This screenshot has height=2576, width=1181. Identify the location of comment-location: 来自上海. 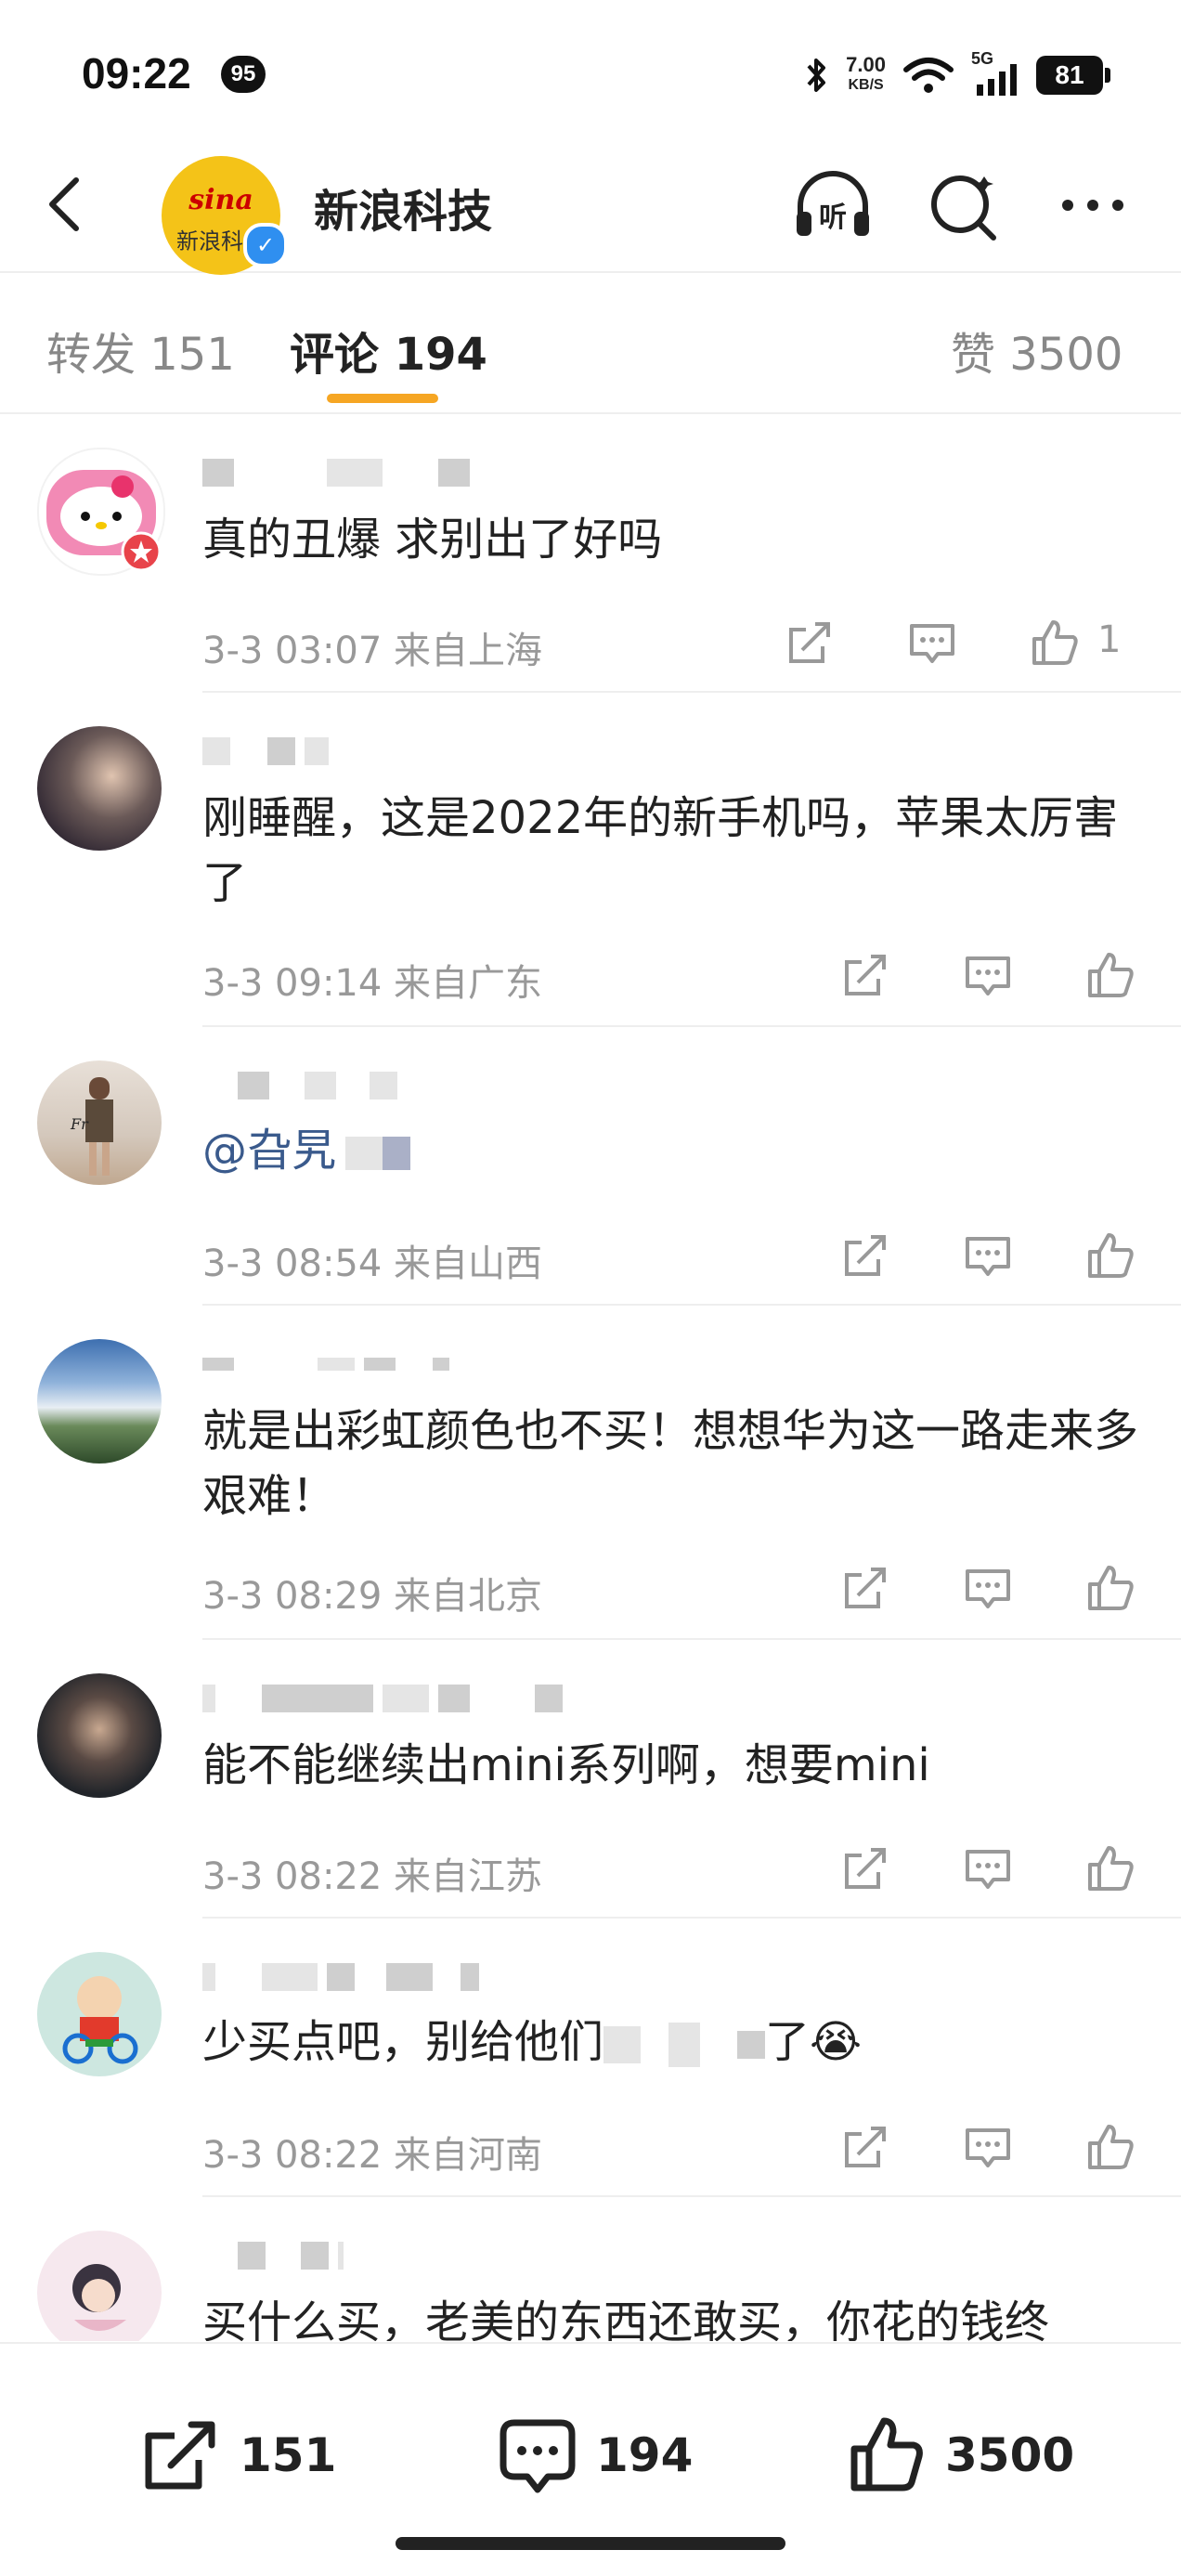
(468, 651).